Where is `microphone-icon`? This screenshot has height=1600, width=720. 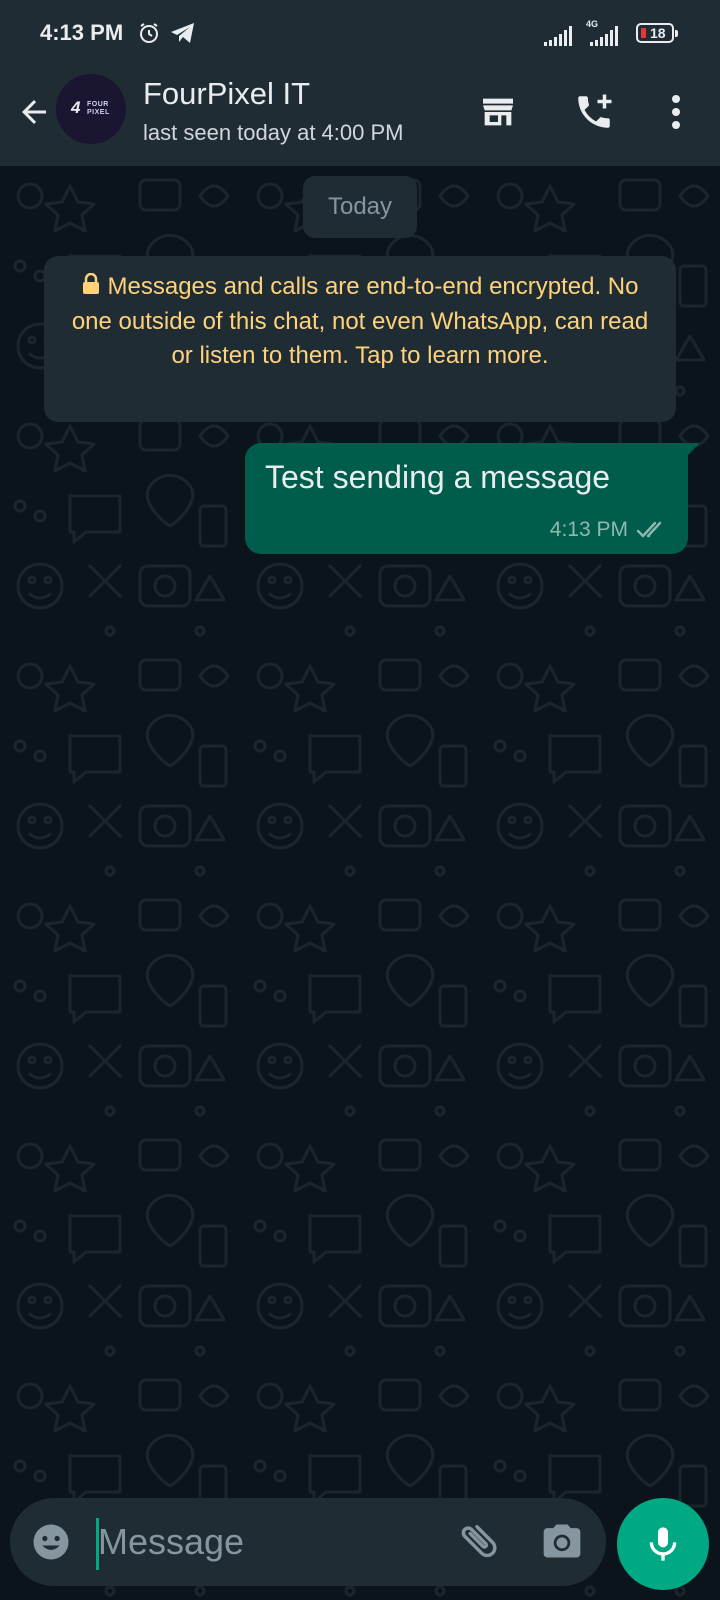
microphone-icon is located at coordinates (663, 1544).